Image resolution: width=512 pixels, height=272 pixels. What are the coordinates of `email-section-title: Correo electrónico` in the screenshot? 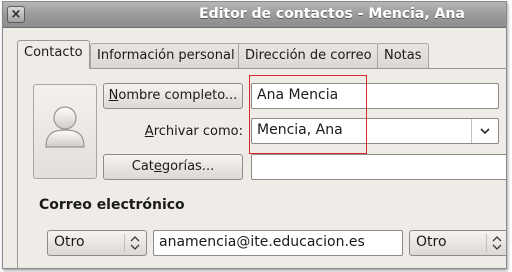 It's located at (112, 205).